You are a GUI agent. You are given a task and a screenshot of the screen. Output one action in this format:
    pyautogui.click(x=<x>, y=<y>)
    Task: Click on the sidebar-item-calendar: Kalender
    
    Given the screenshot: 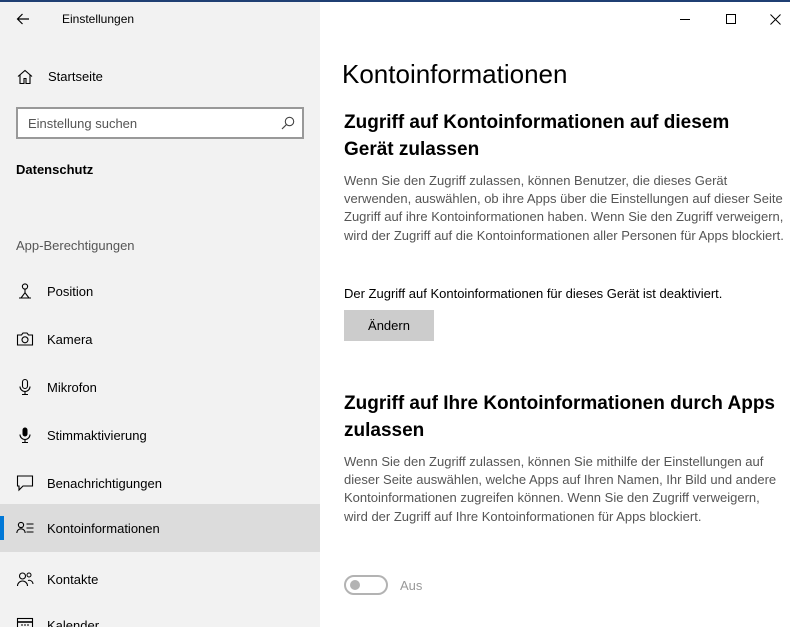 What is the action you would take?
    pyautogui.click(x=160, y=614)
    